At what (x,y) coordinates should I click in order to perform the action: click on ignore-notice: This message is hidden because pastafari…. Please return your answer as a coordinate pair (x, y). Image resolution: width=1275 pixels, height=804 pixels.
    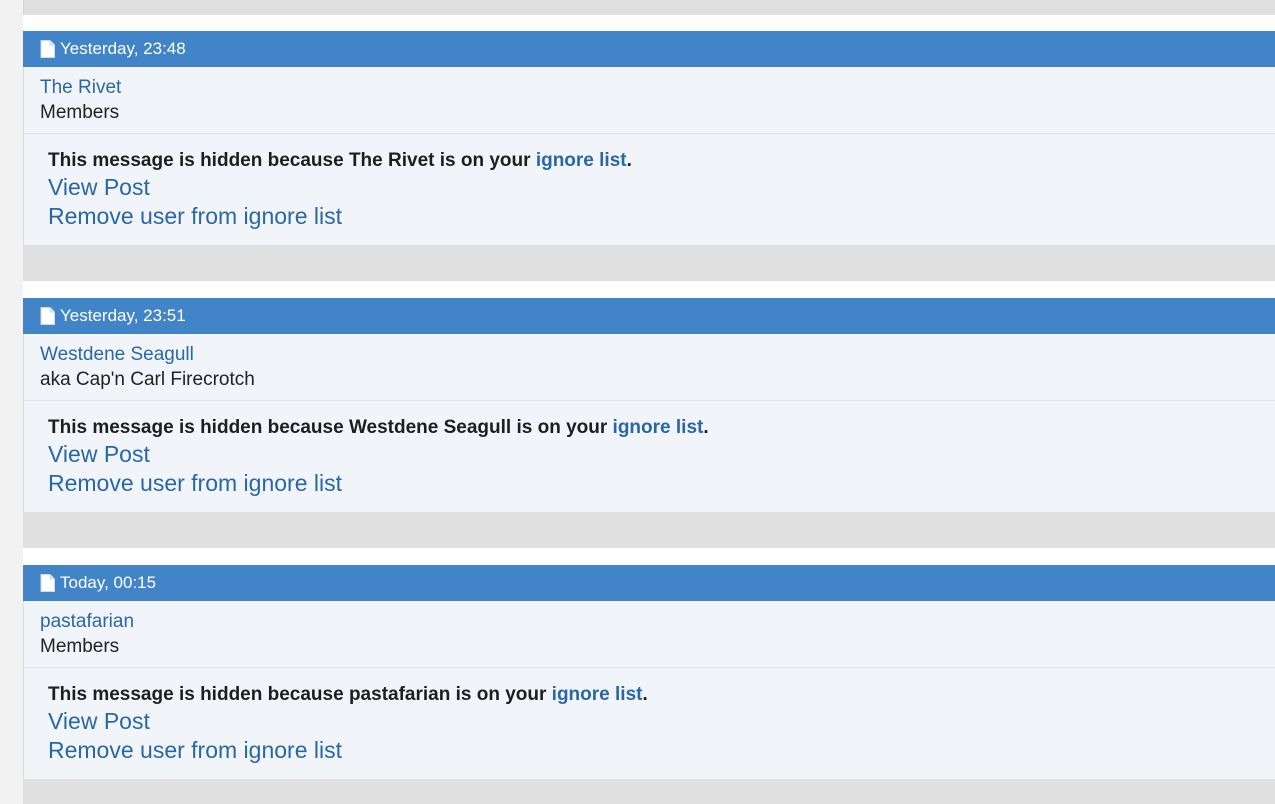
    Looking at the image, I should click on (661, 695).